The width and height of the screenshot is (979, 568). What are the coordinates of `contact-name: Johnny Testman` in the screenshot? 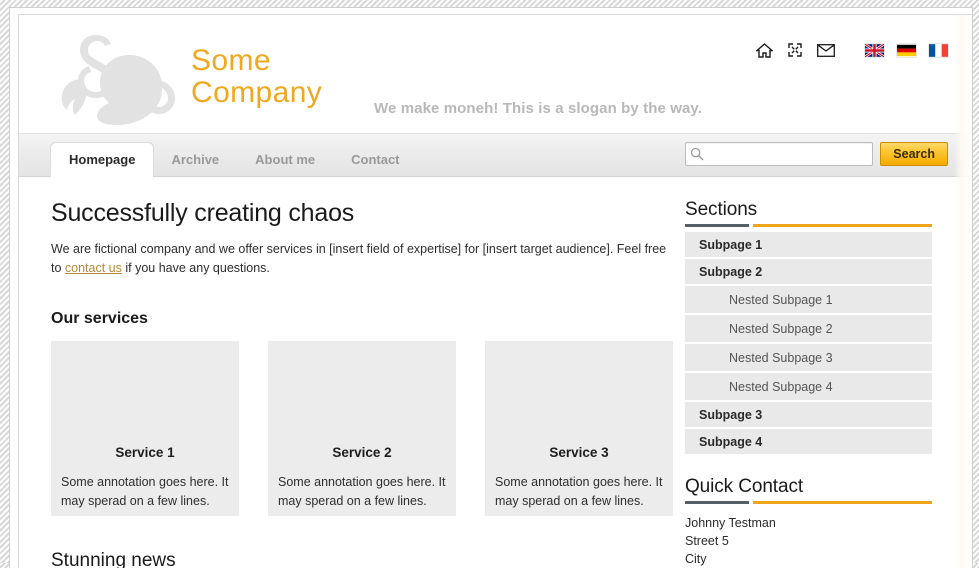 It's located at (730, 523).